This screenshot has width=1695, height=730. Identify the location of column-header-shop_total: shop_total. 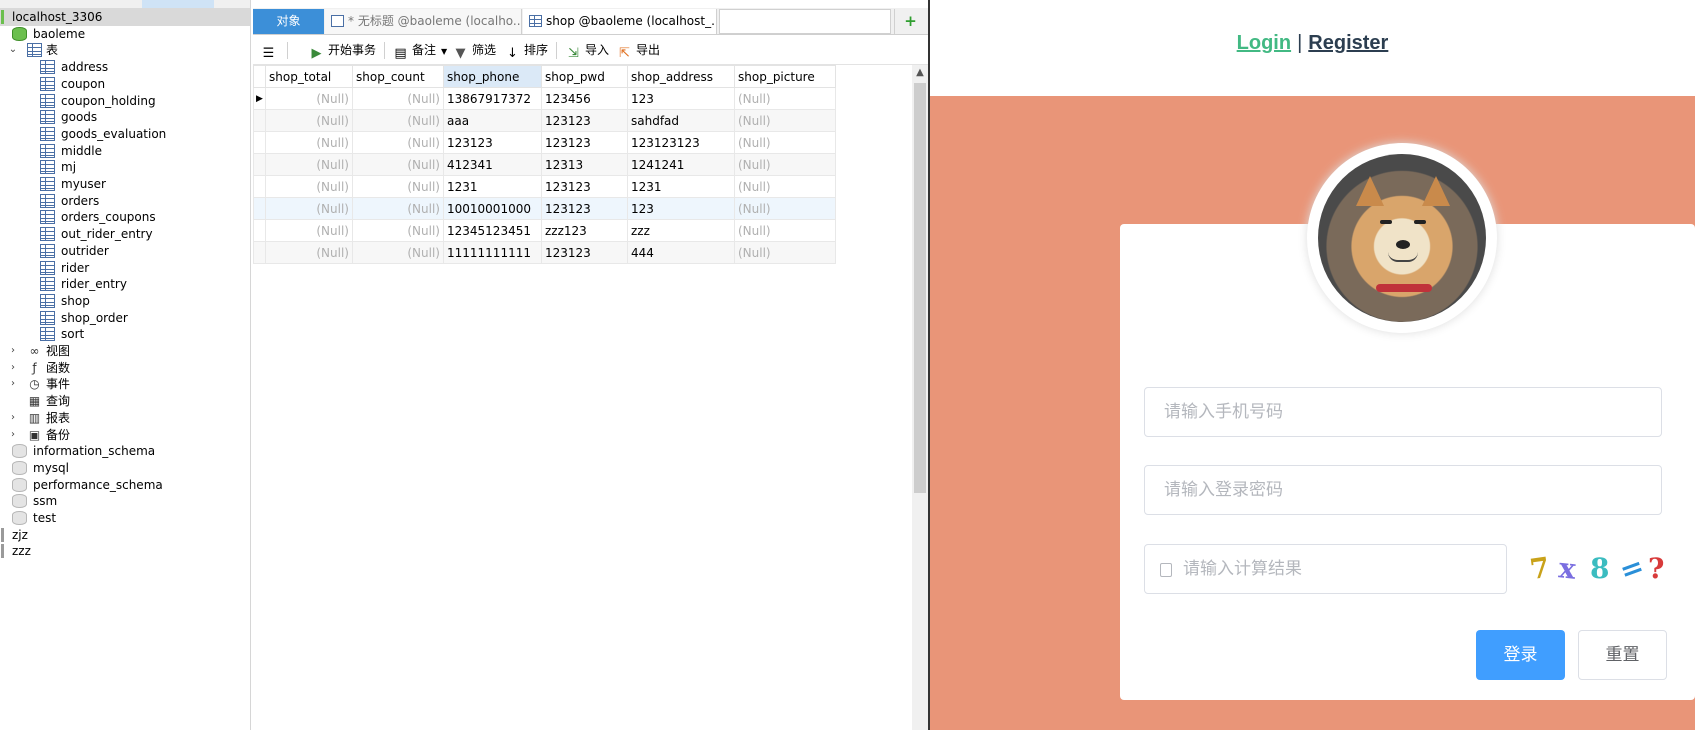
(309, 76).